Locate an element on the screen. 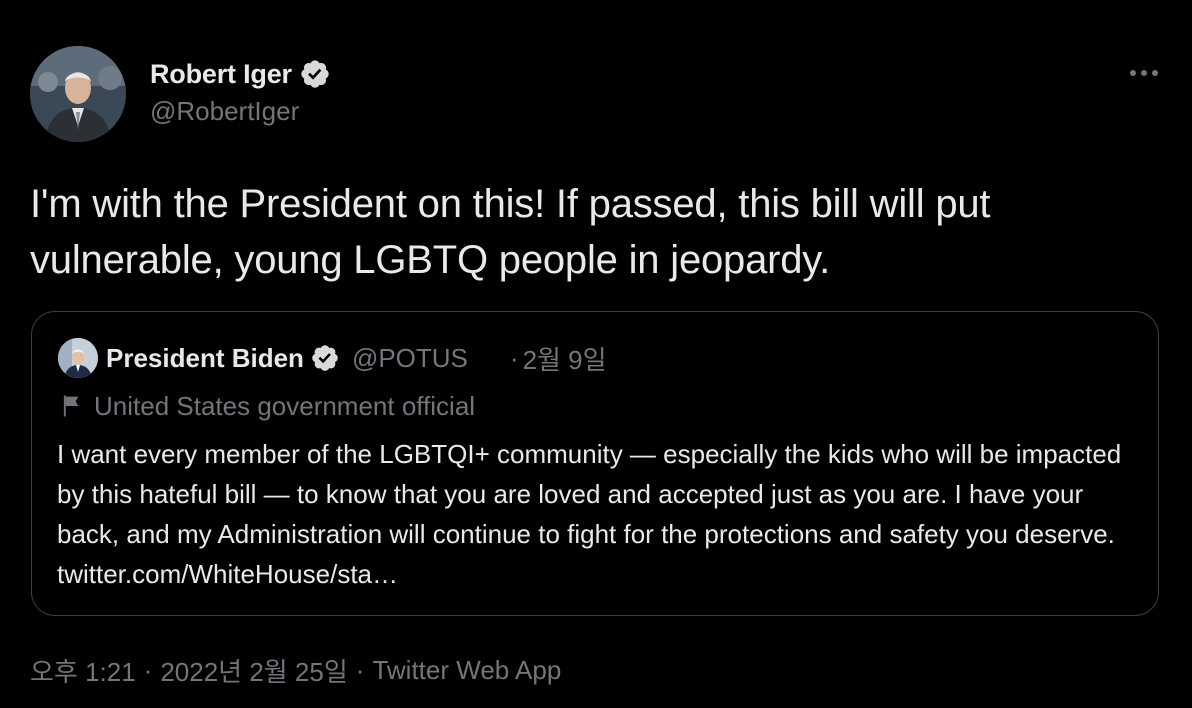 The width and height of the screenshot is (1192, 708). tweet-date: 2022년 2월 25일 is located at coordinates (253, 670).